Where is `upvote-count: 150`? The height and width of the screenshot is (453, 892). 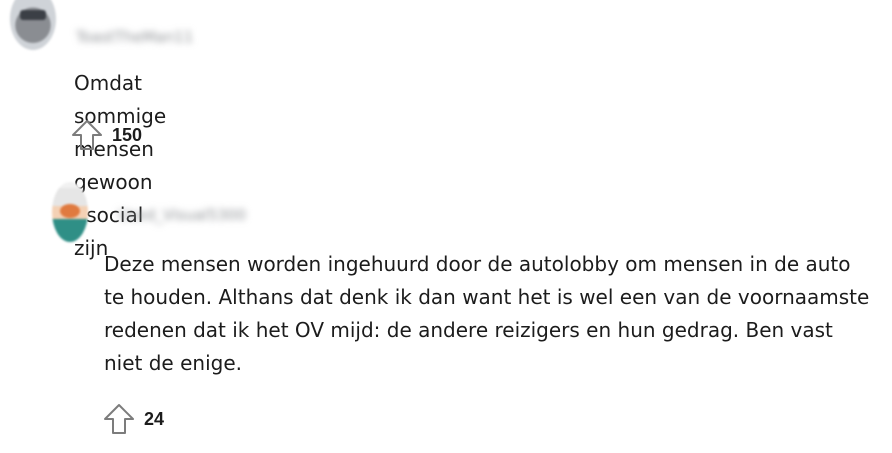
upvote-count: 150 is located at coordinates (127, 134).